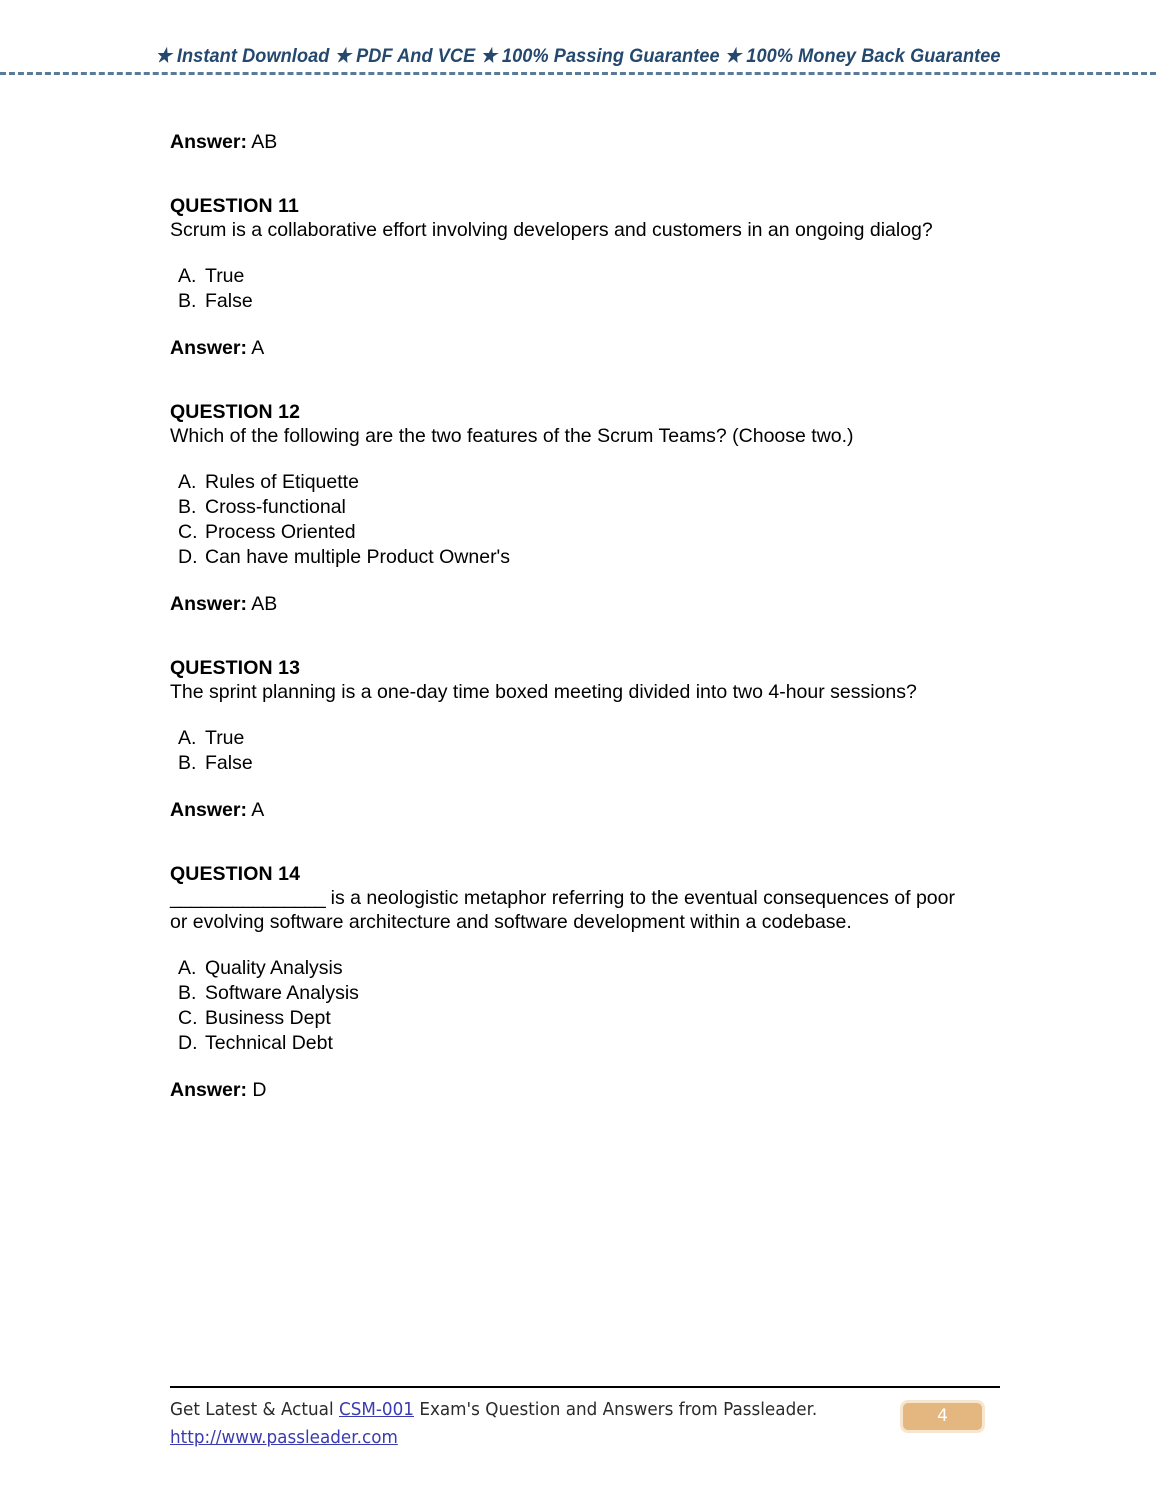 This screenshot has width=1156, height=1496. Describe the element at coordinates (282, 993) in the screenshot. I see `option-text: Software Analysis` at that location.